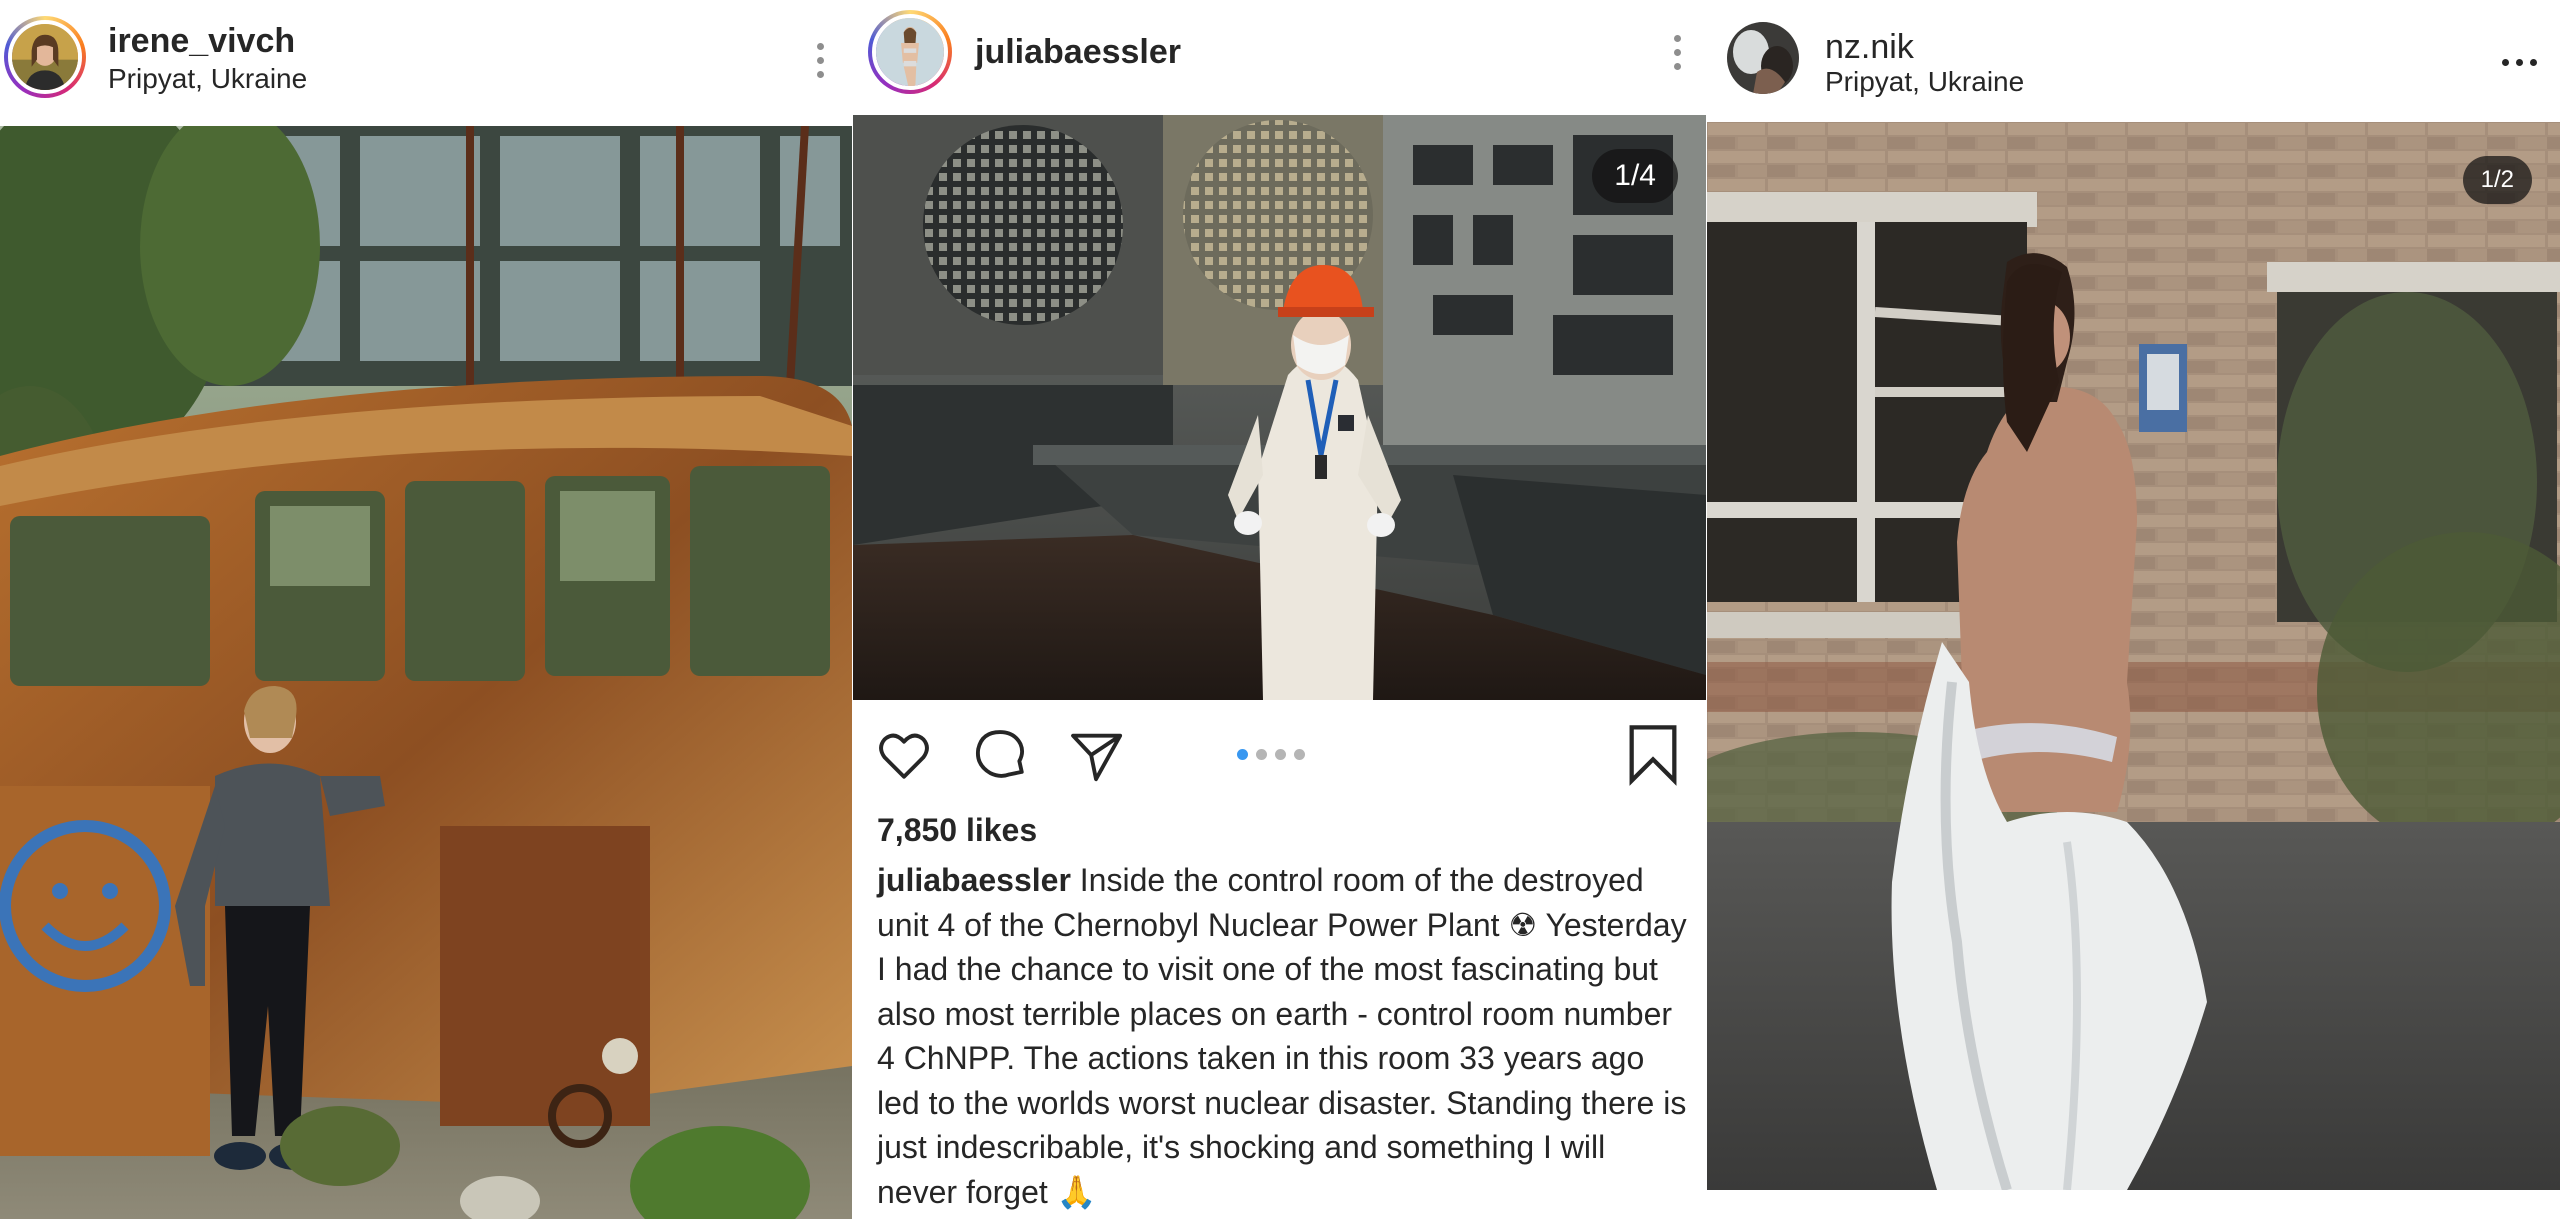  I want to click on action-bar, so click(1279, 755).